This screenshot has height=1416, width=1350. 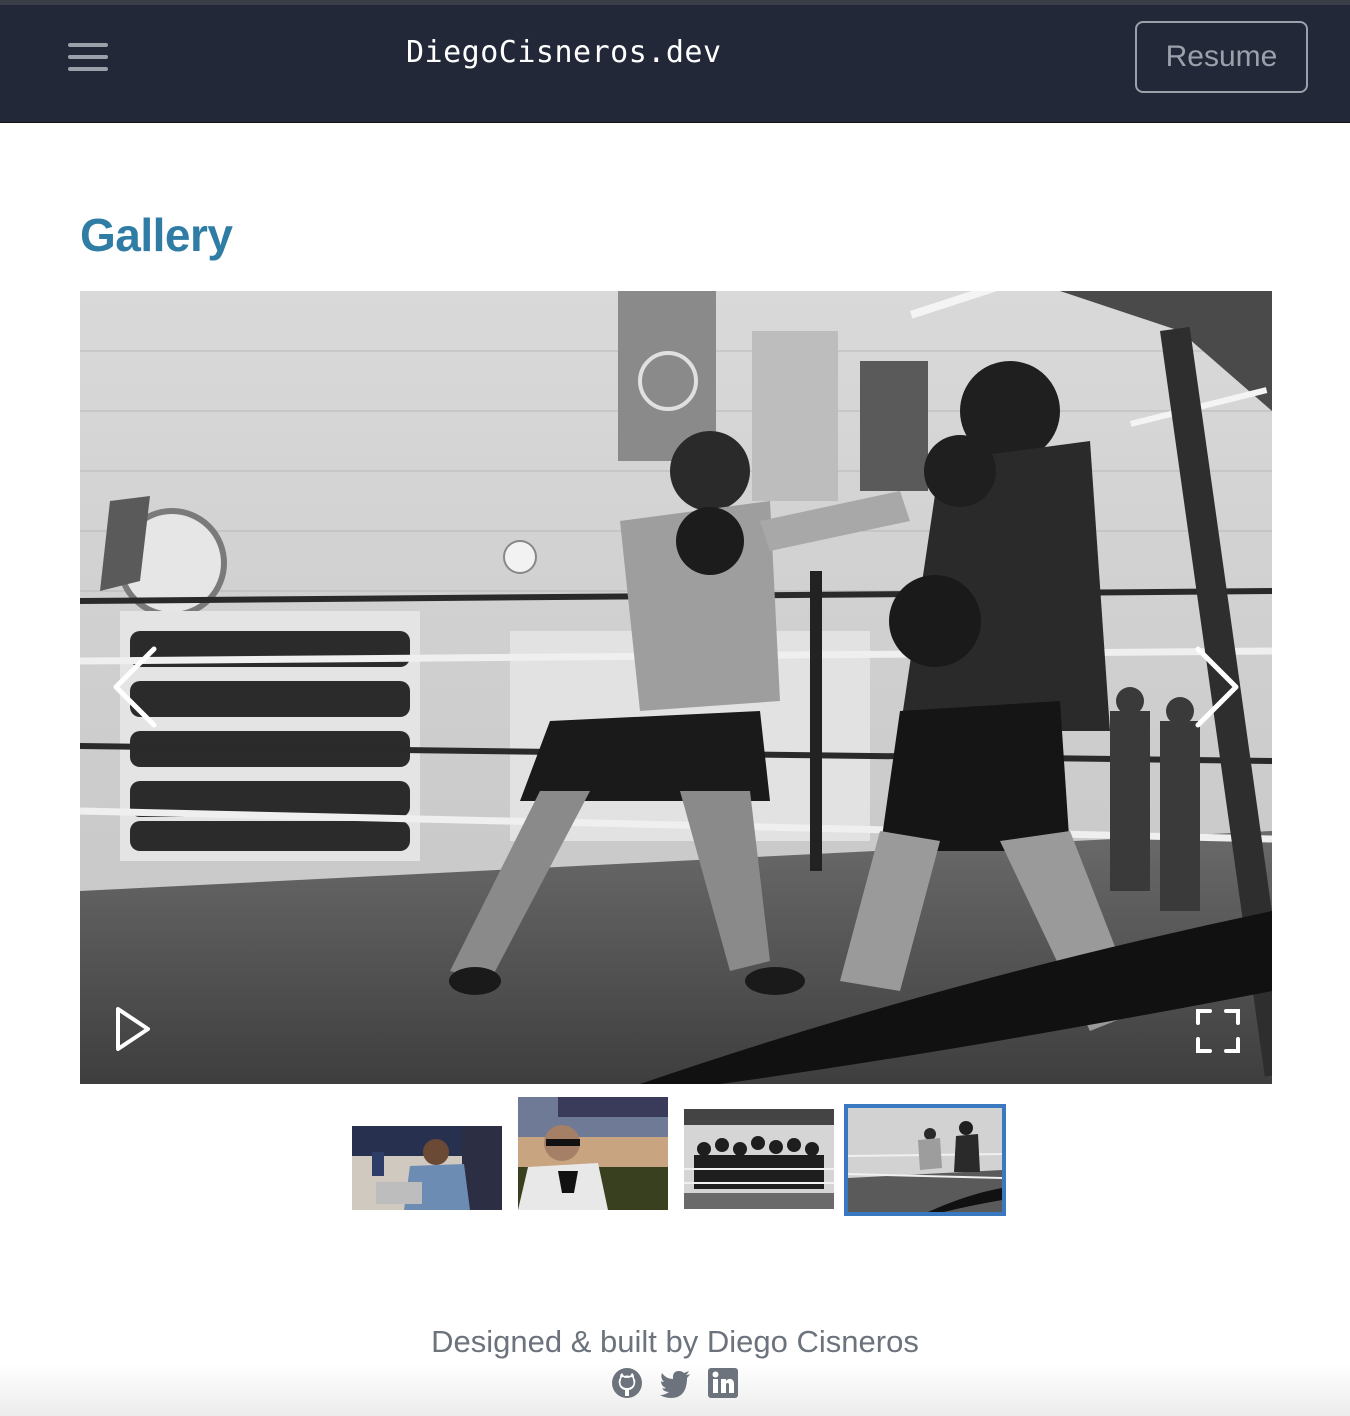 I want to click on social-links, so click(x=675, y=1383).